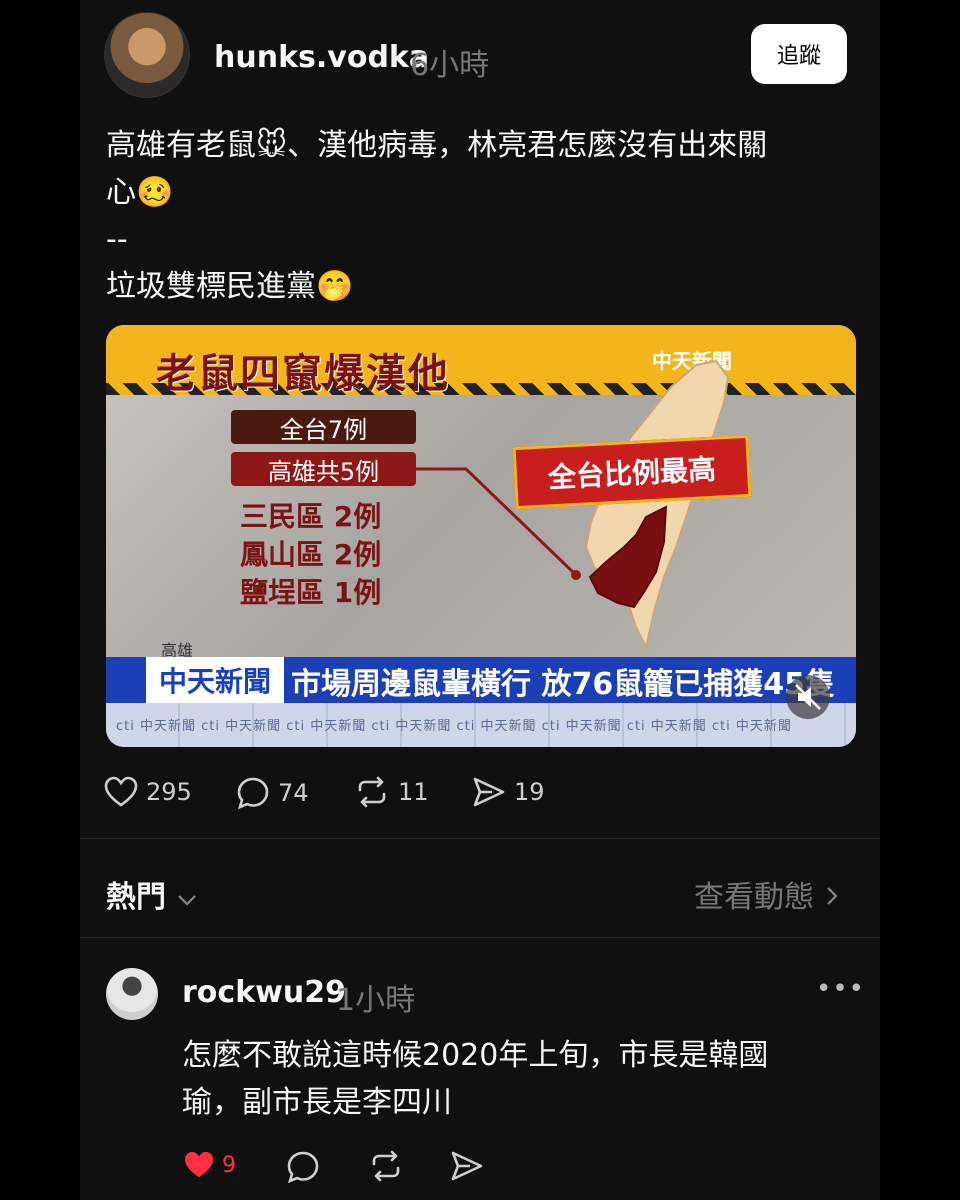 This screenshot has height=1200, width=960. What do you see at coordinates (229, 1165) in the screenshot?
I see `reply-like-count: 9` at bounding box center [229, 1165].